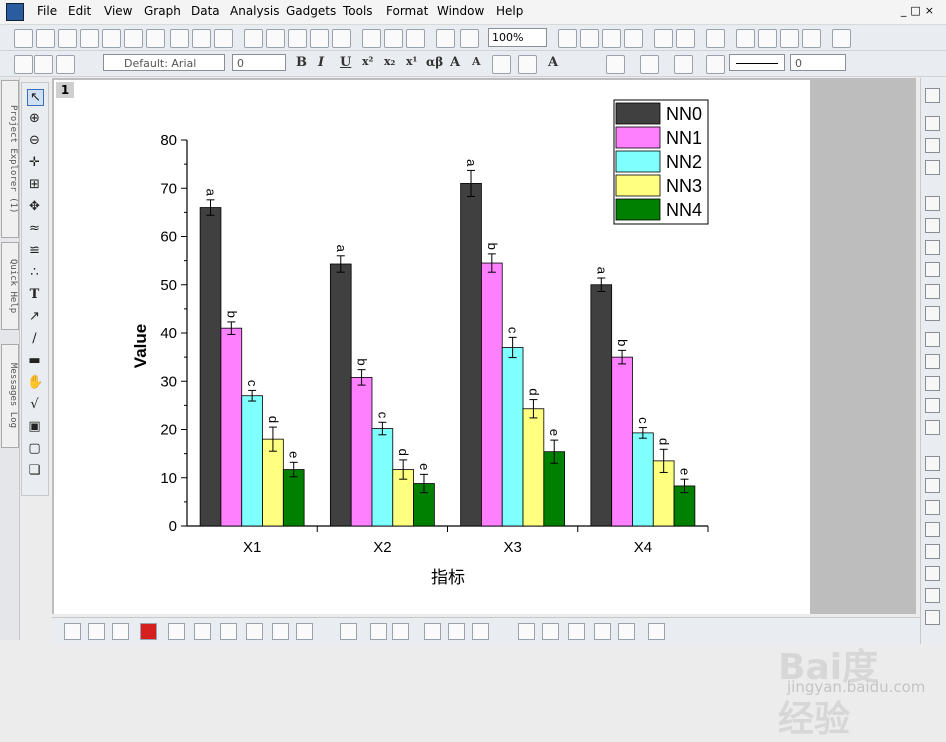  I want to click on ungroup-icon, so click(932, 551).